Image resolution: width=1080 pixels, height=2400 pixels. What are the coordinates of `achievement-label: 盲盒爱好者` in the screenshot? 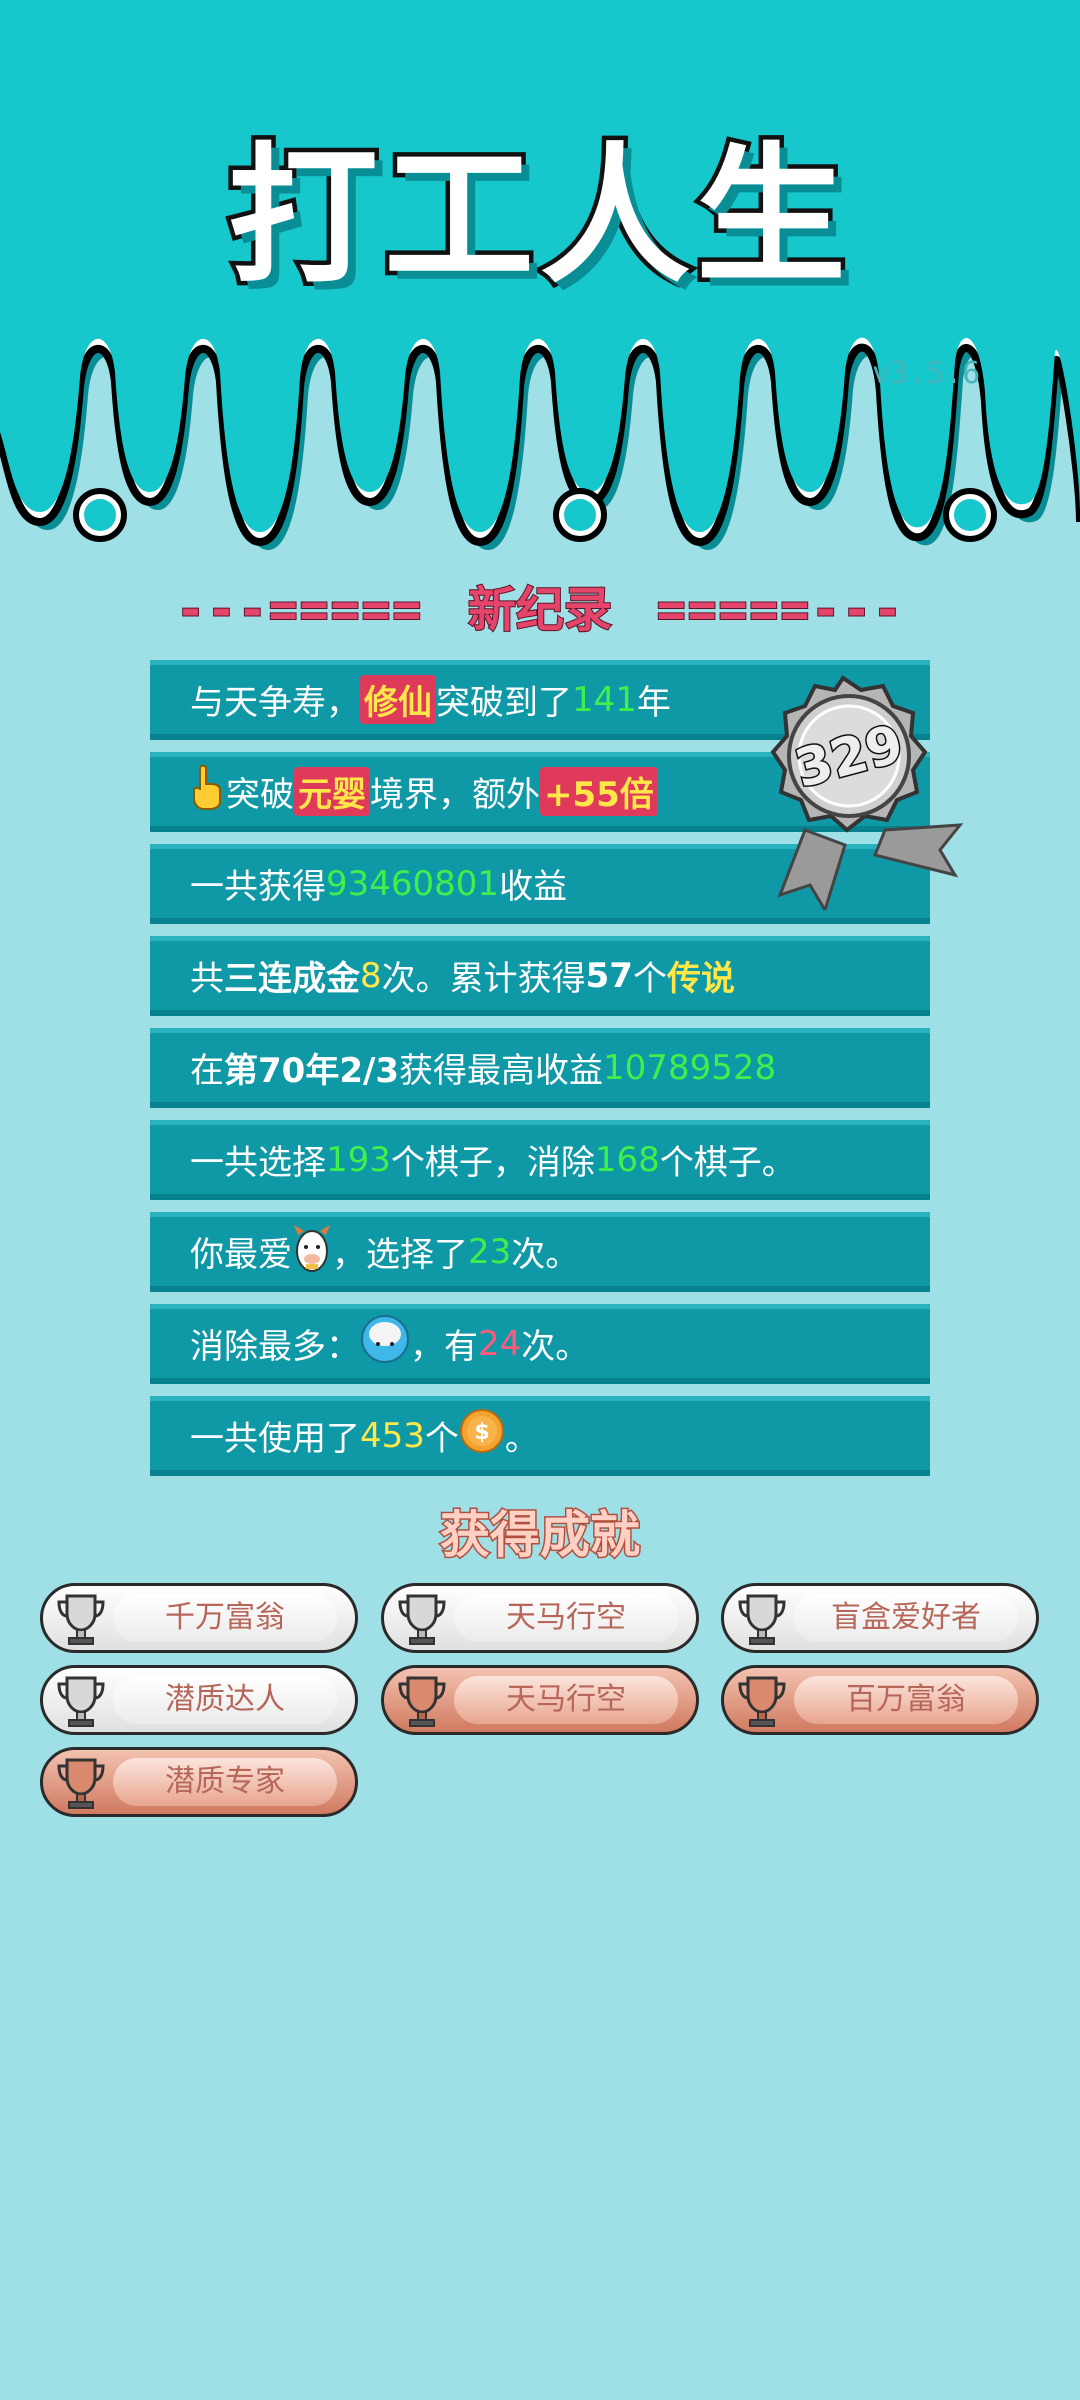 It's located at (906, 1617).